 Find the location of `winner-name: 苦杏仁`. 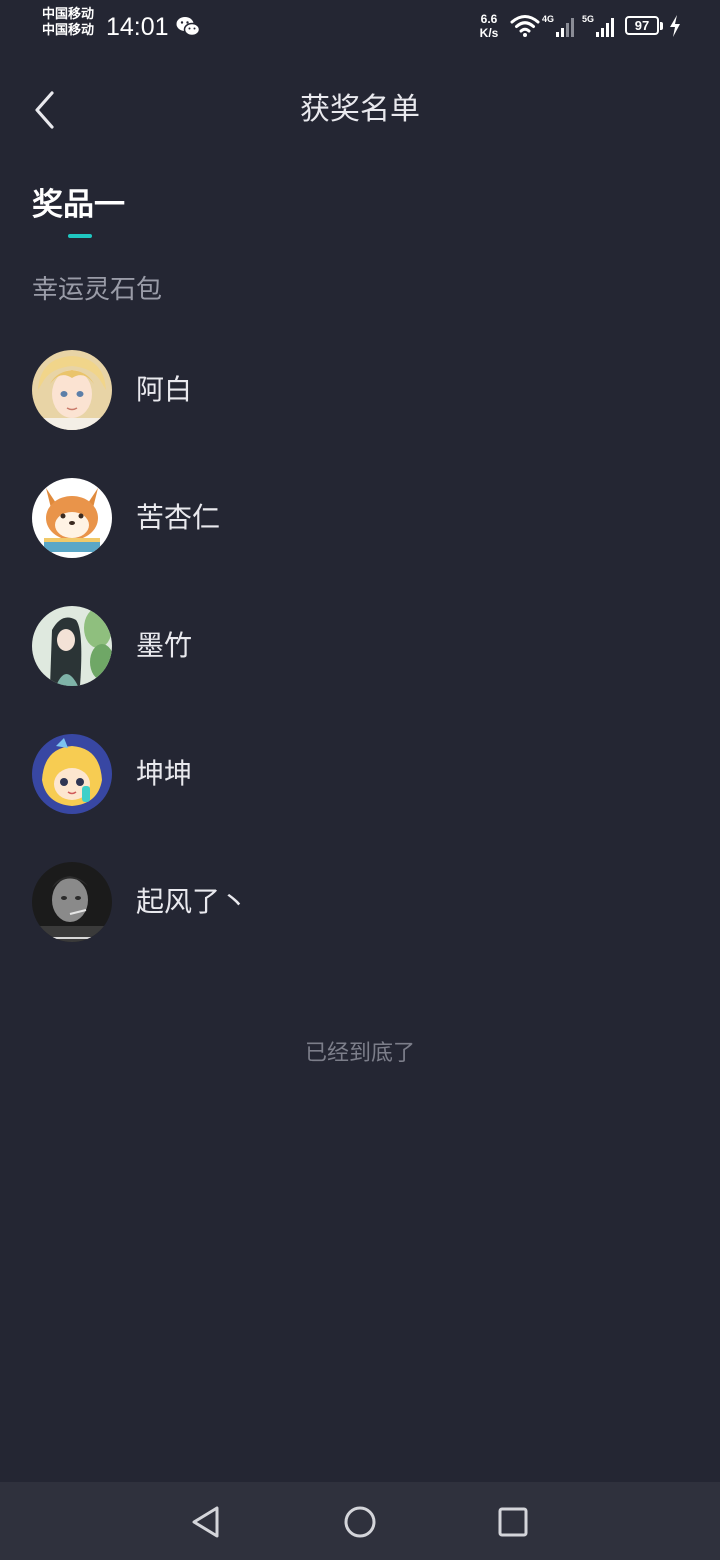

winner-name: 苦杏仁 is located at coordinates (178, 517).